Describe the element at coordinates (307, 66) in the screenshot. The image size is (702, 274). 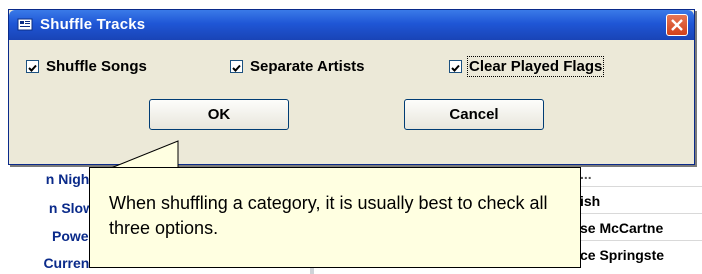
I see `checkbox-label: Separate Artists` at that location.